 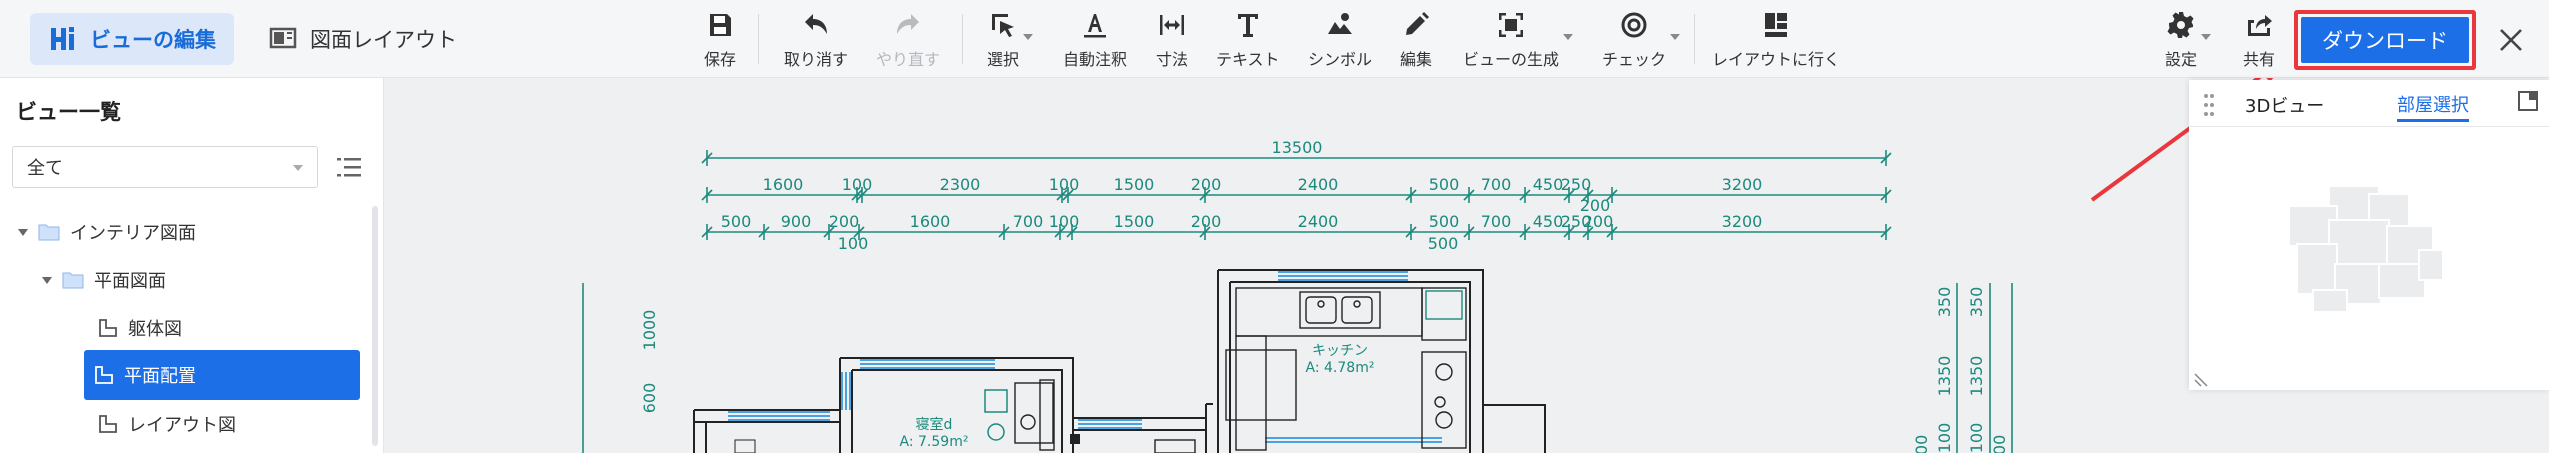 I want to click on dim-row1-text-3: 100, so click(x=1064, y=184).